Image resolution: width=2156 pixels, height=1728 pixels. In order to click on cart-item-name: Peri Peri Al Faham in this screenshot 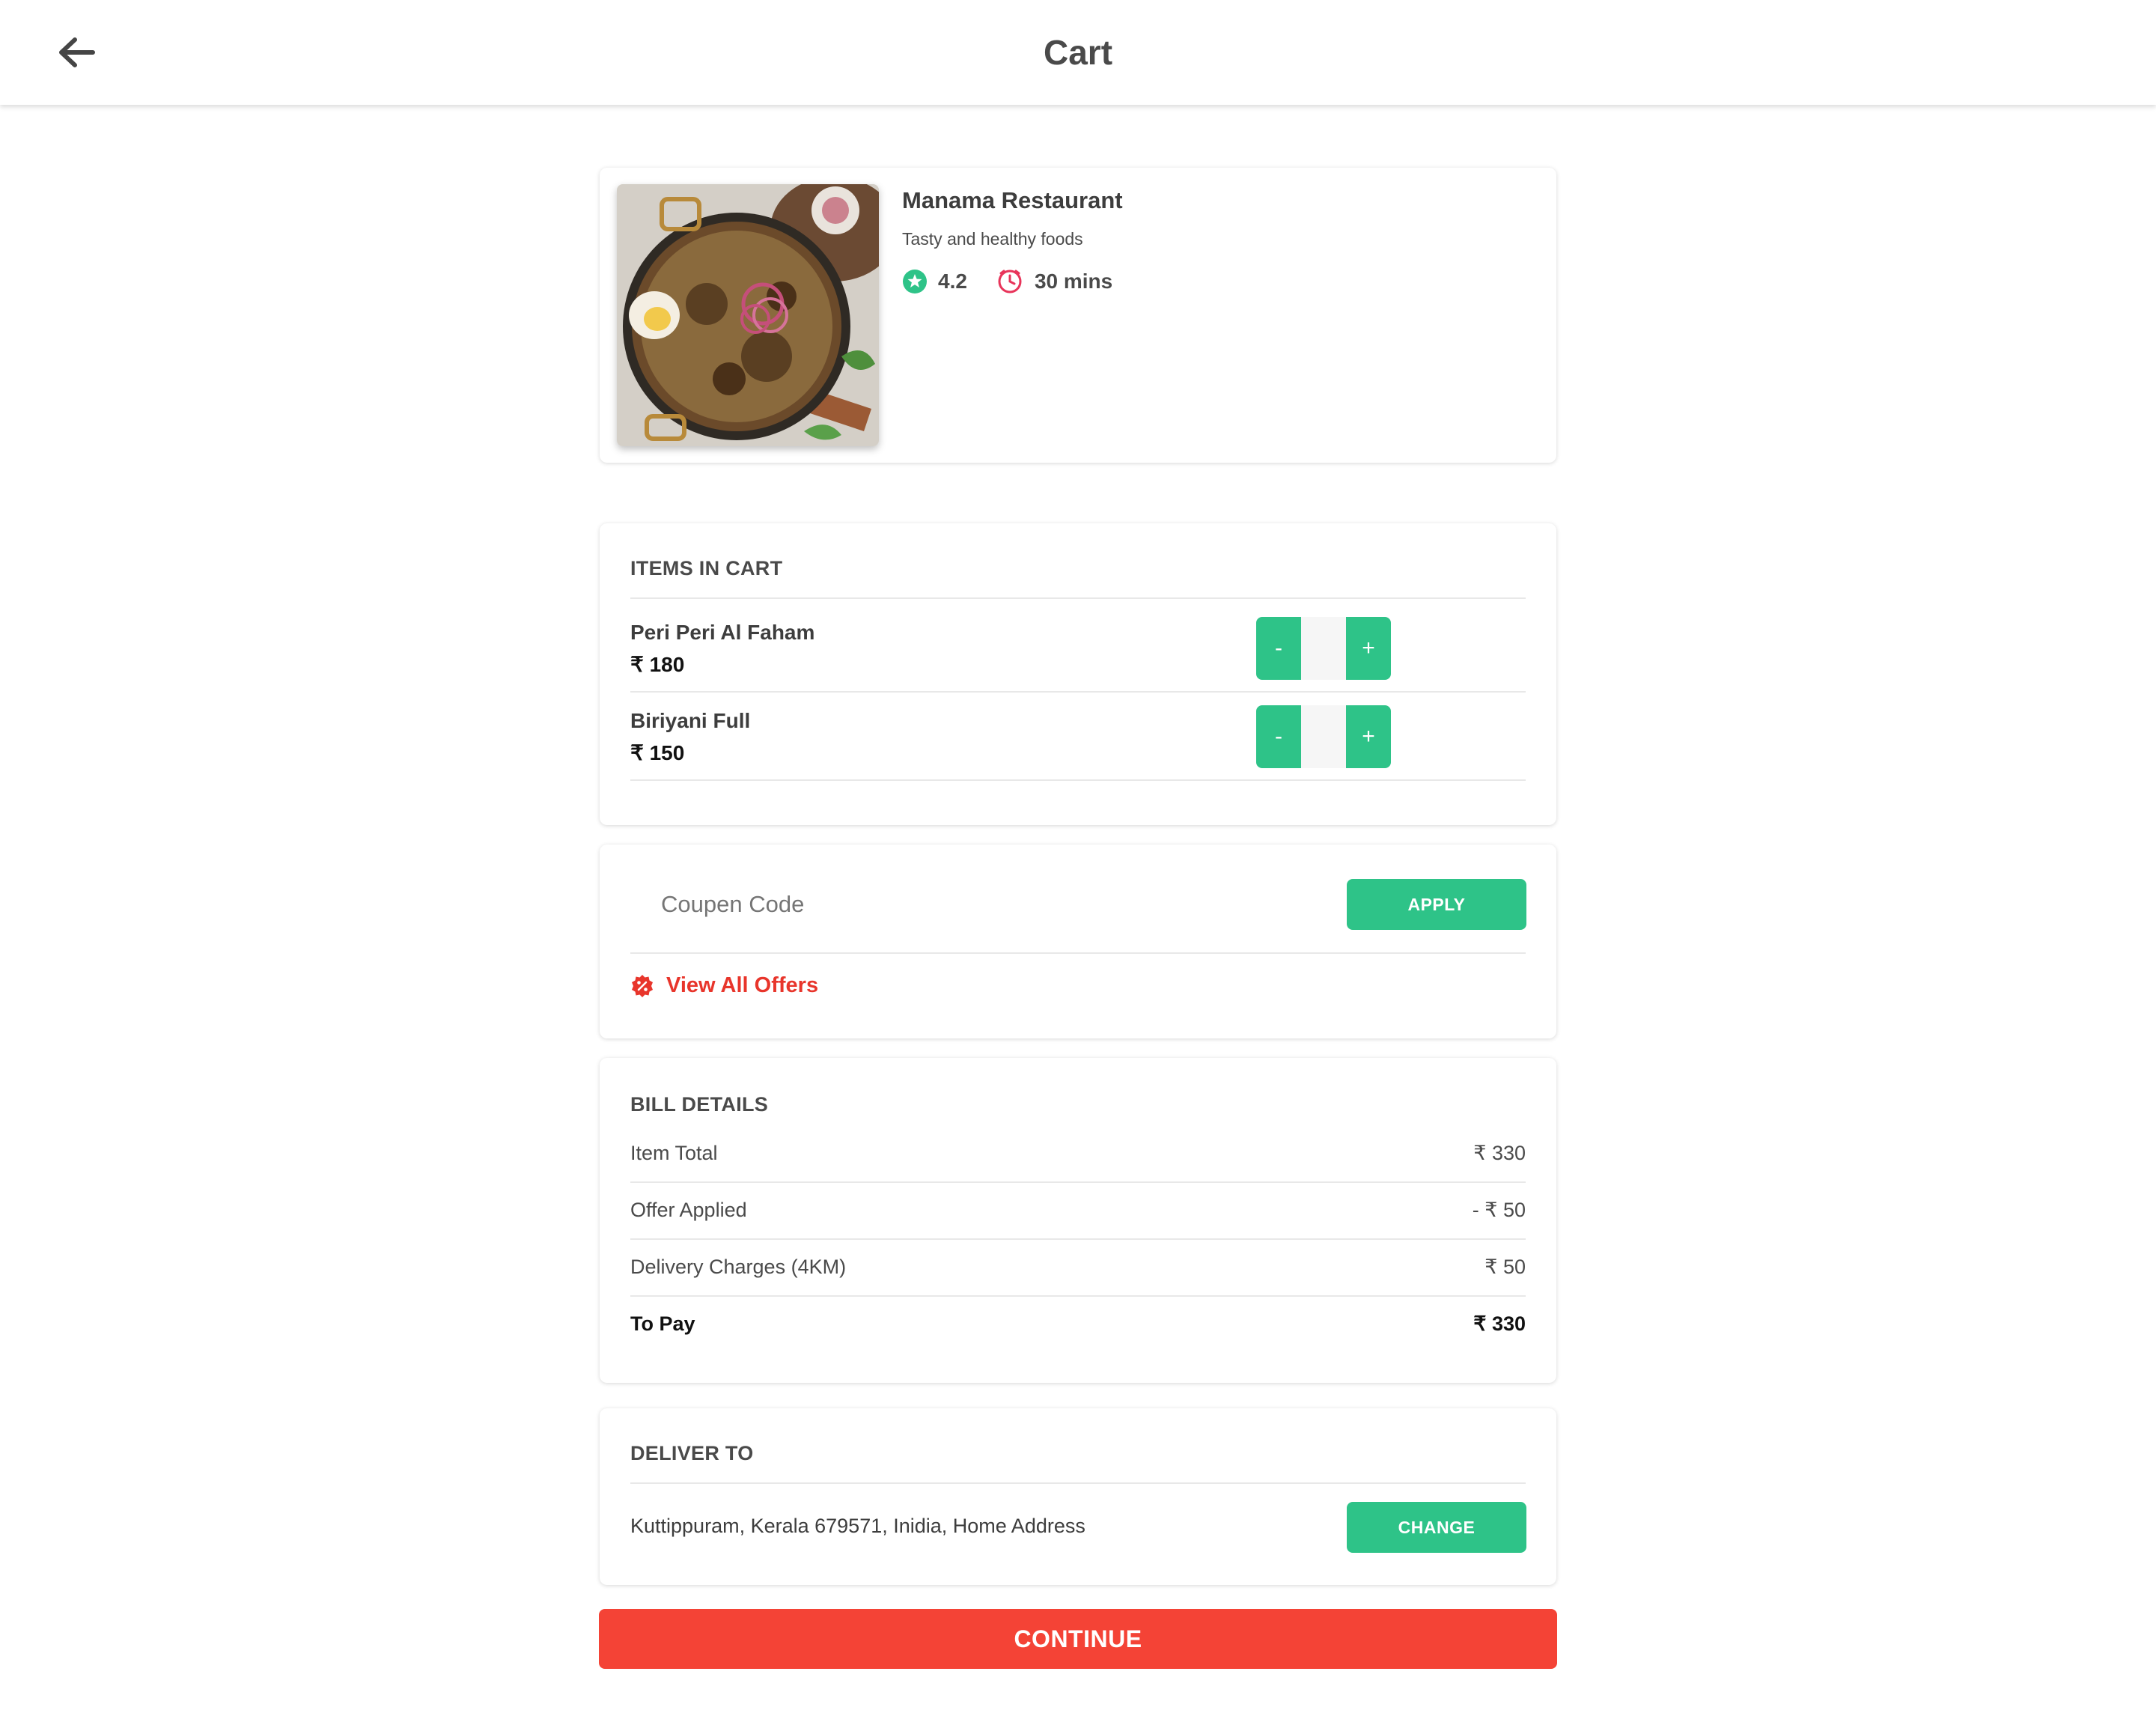, I will do `click(722, 632)`.